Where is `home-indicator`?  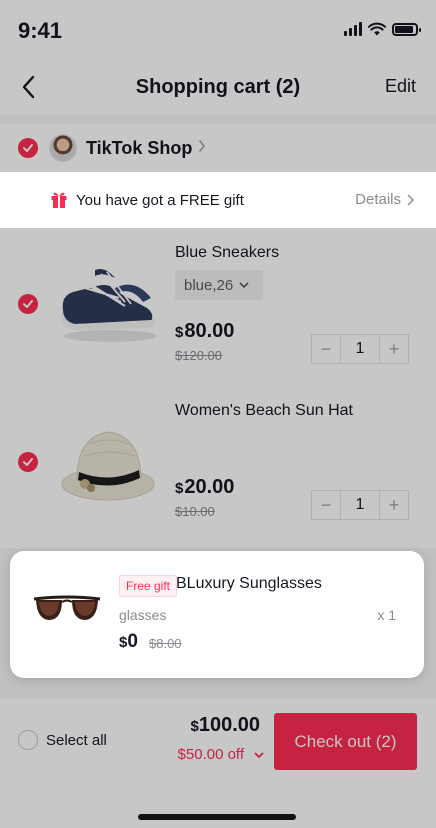 home-indicator is located at coordinates (217, 817).